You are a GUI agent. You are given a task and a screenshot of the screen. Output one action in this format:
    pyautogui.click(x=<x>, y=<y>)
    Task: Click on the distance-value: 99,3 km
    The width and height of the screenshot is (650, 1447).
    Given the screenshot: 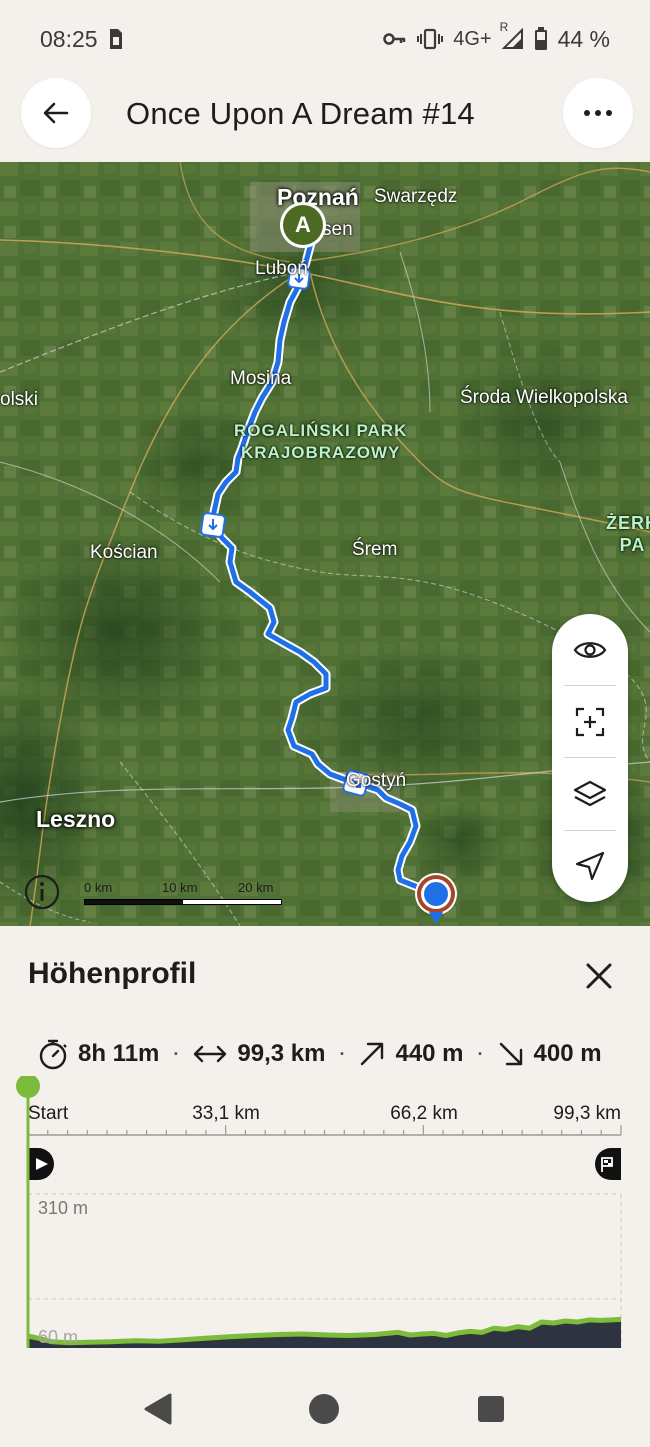 What is the action you would take?
    pyautogui.click(x=281, y=1053)
    